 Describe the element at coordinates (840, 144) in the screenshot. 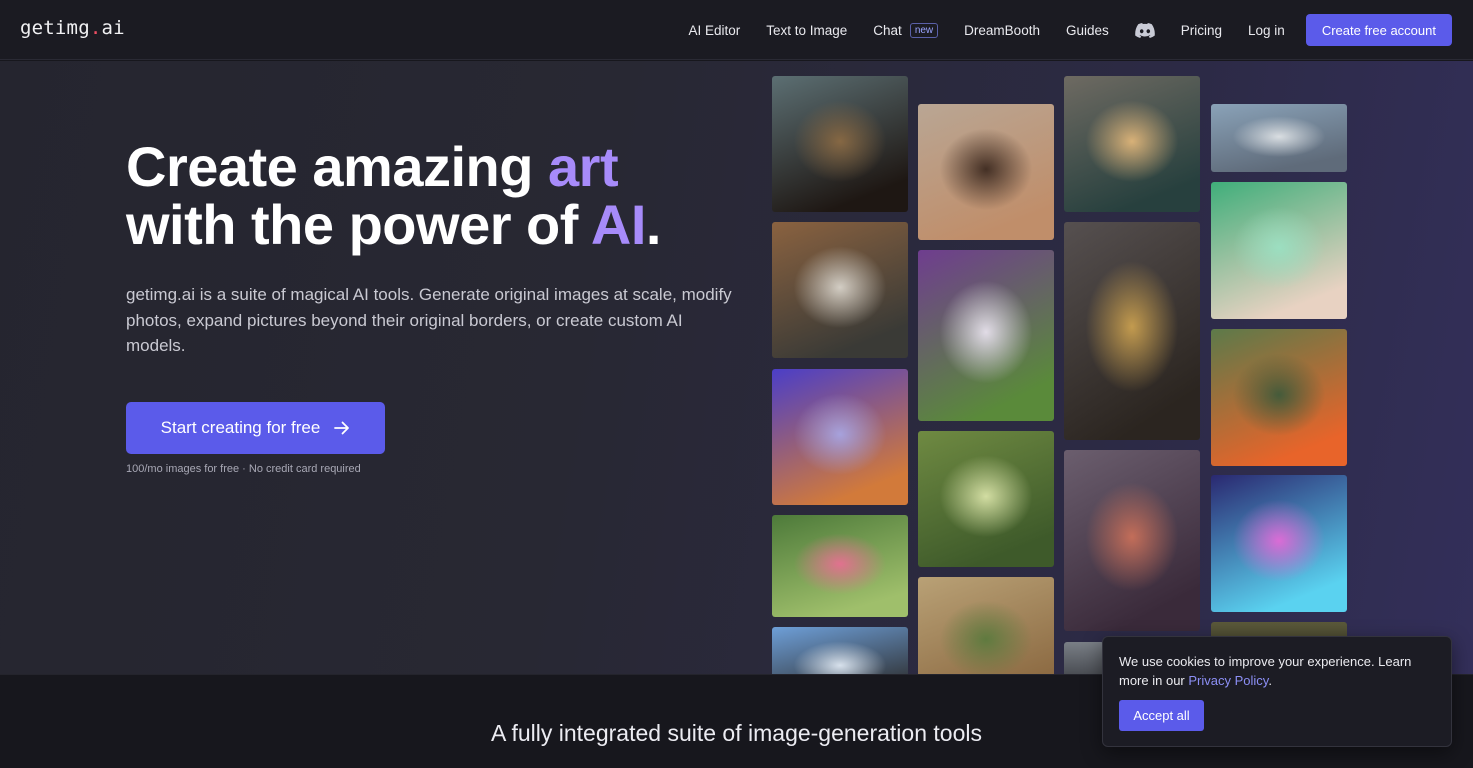

I see `gallery-image-man-portrait` at that location.